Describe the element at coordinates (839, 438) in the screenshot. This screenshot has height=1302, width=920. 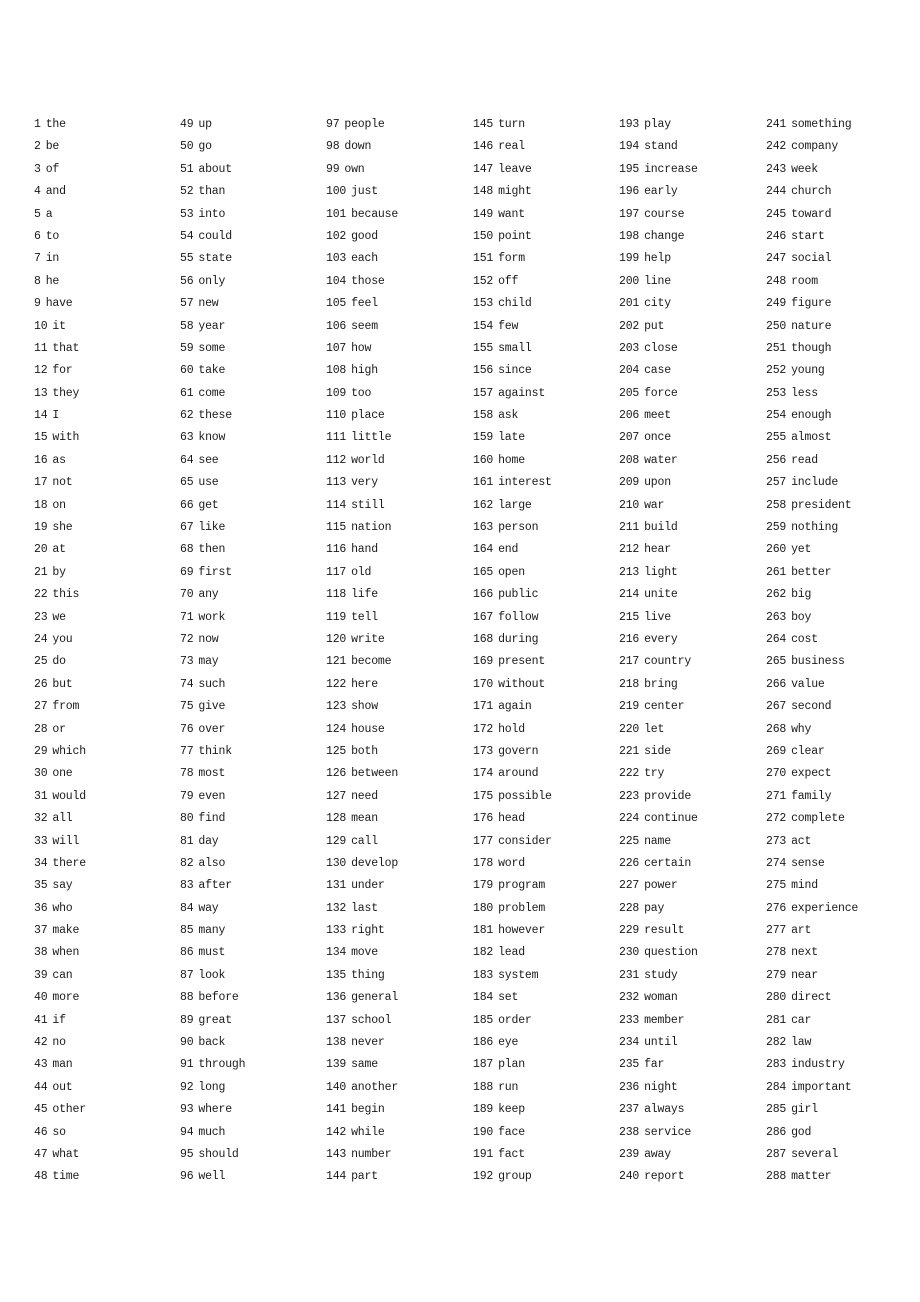
I see `word-entry: 255 almost` at that location.